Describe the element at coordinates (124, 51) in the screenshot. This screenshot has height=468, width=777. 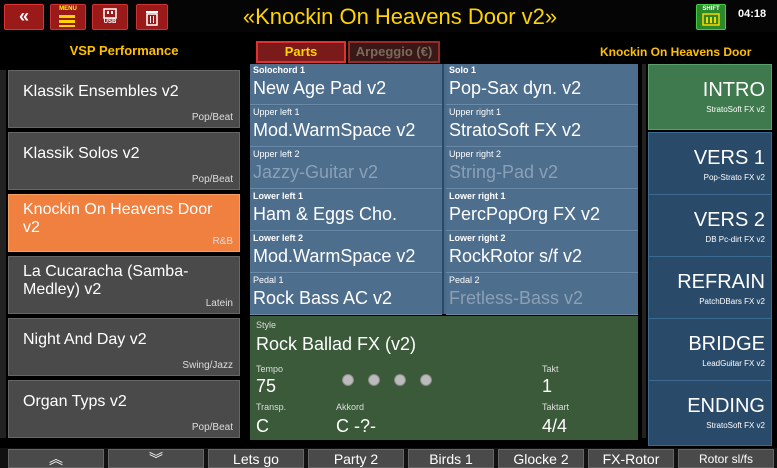
I see `performance-title: VSP Performance` at that location.